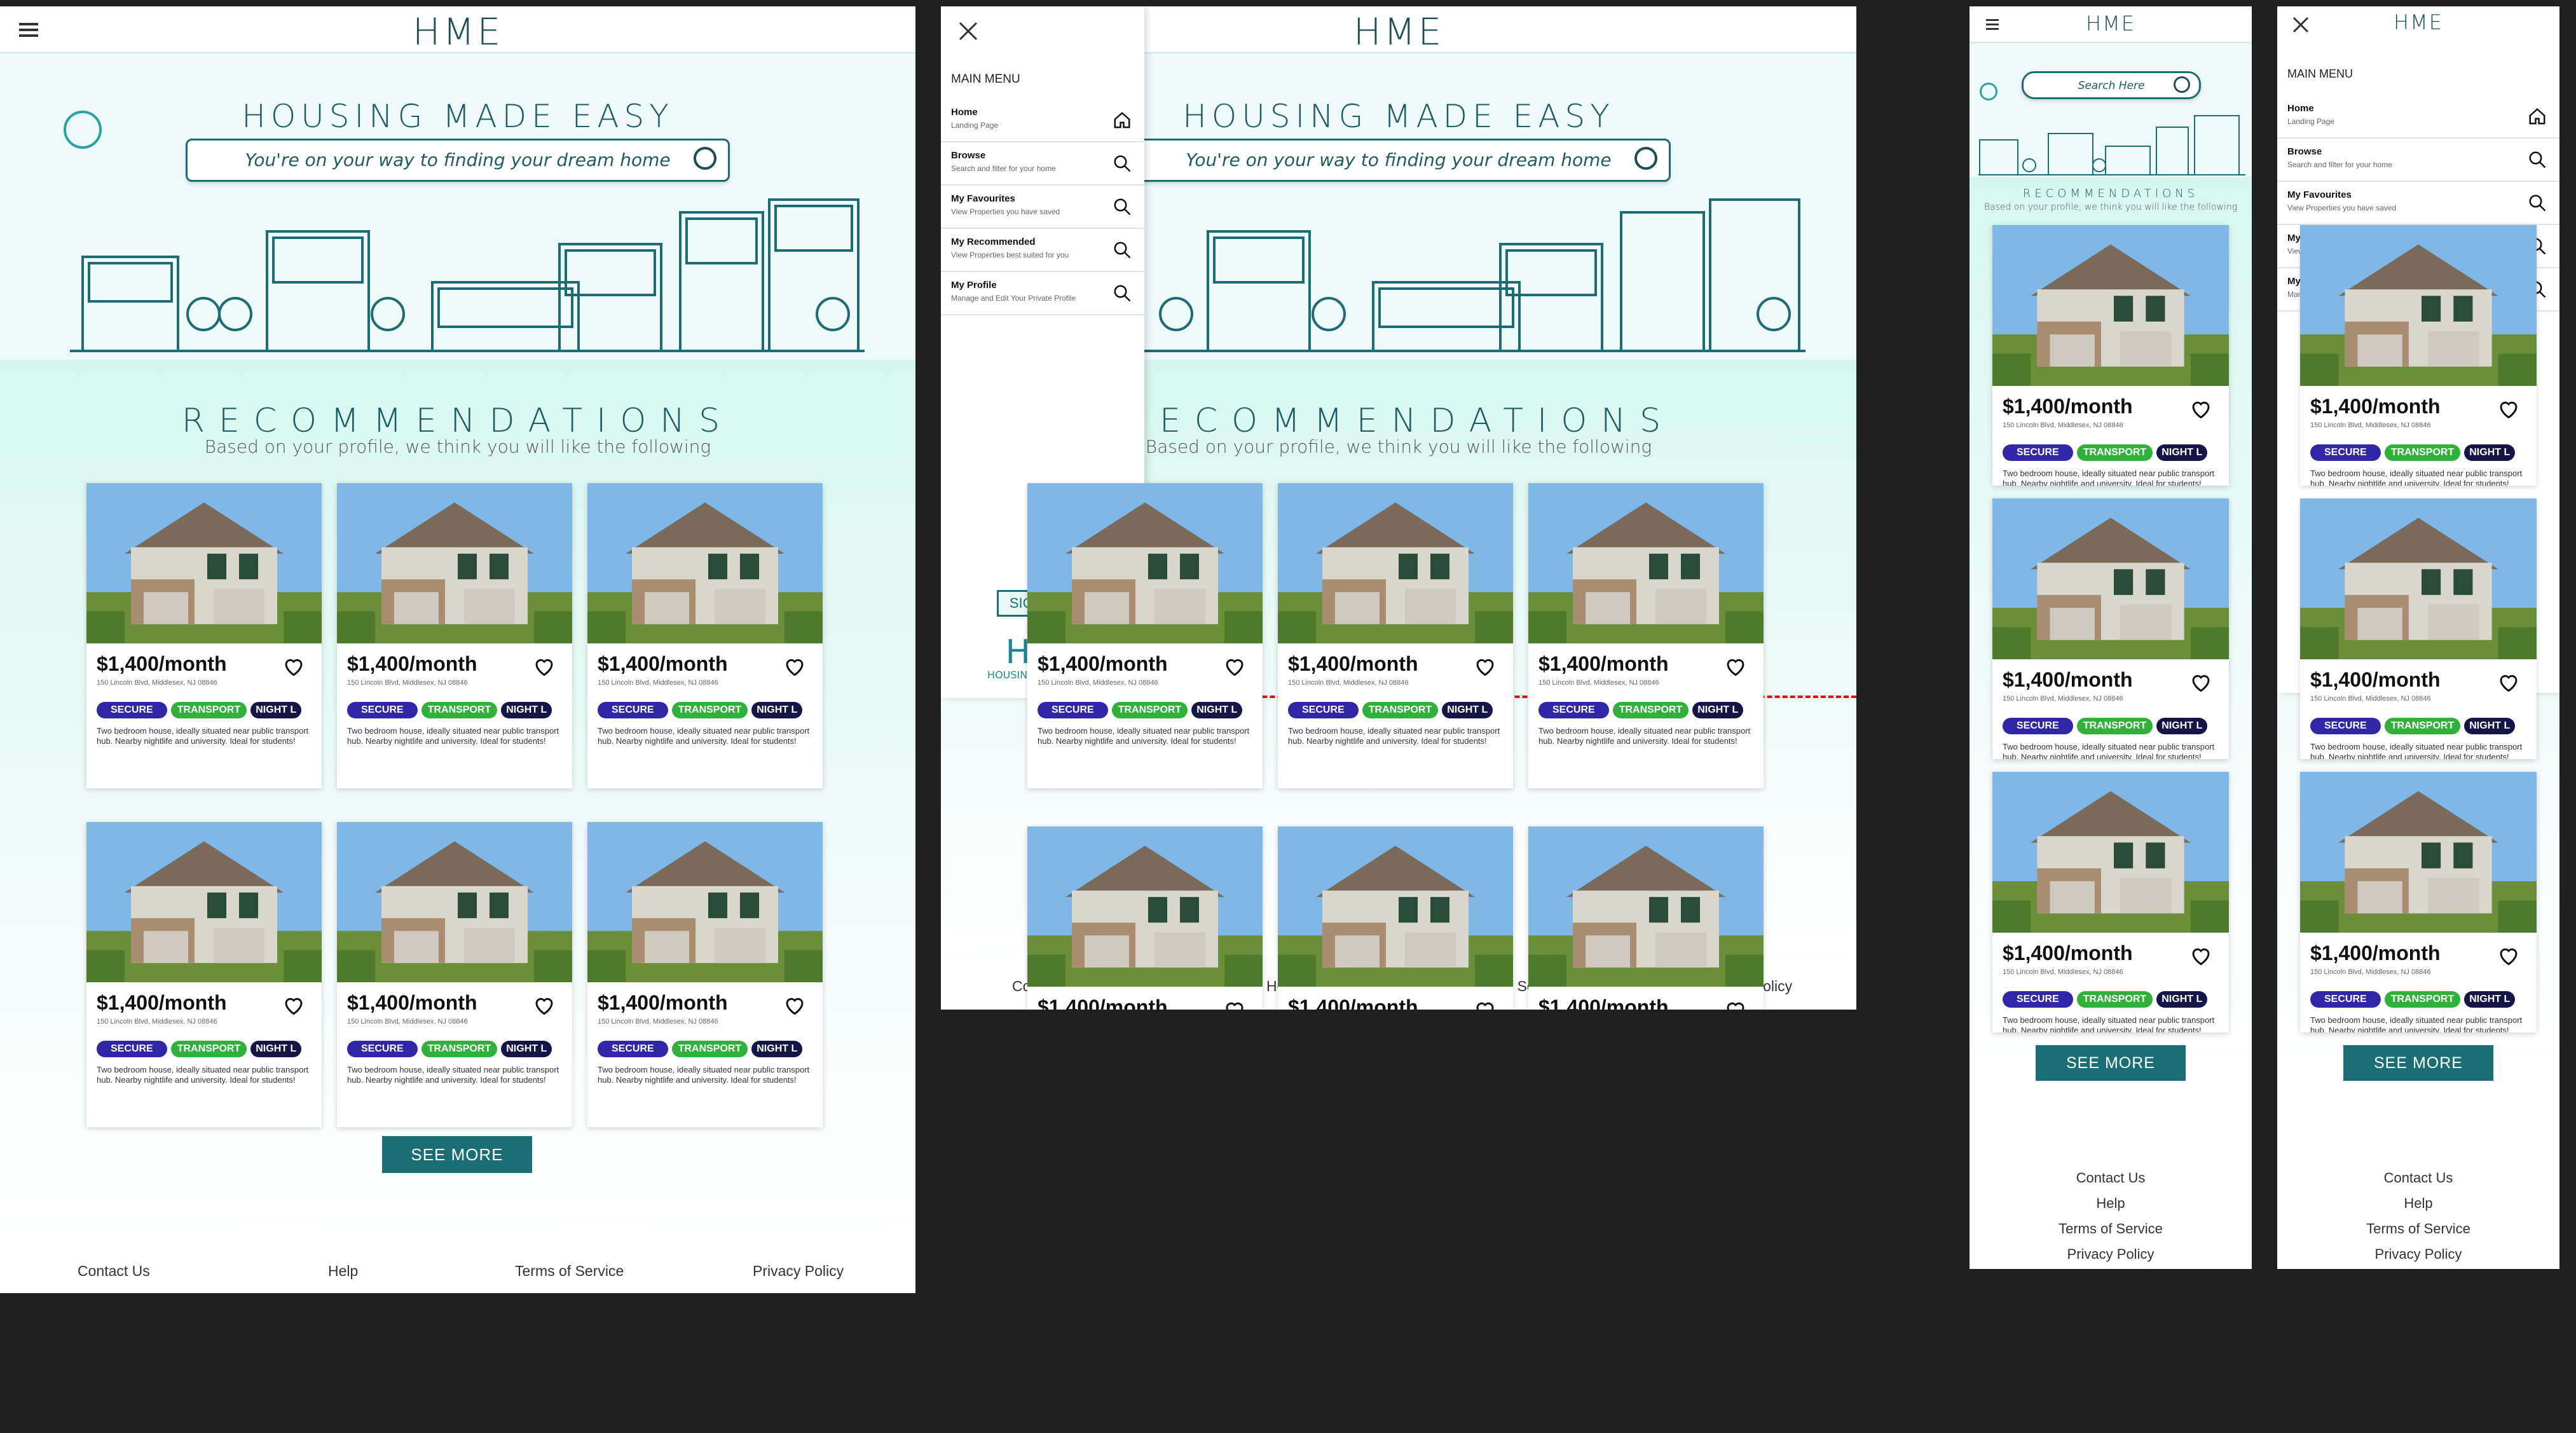  Describe the element at coordinates (1353, 1003) in the screenshot. I see `listing-price: $1,400/month` at that location.